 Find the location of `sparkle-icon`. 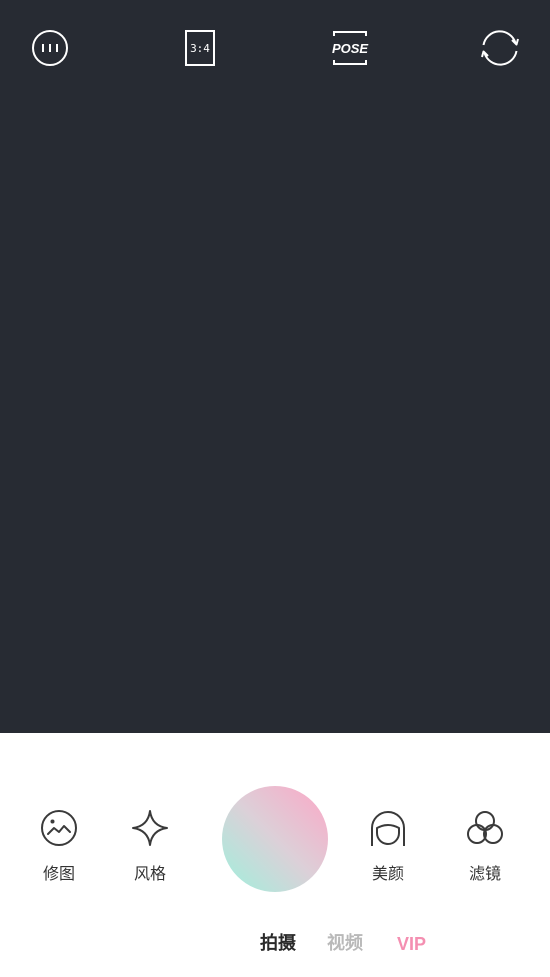

sparkle-icon is located at coordinates (150, 828).